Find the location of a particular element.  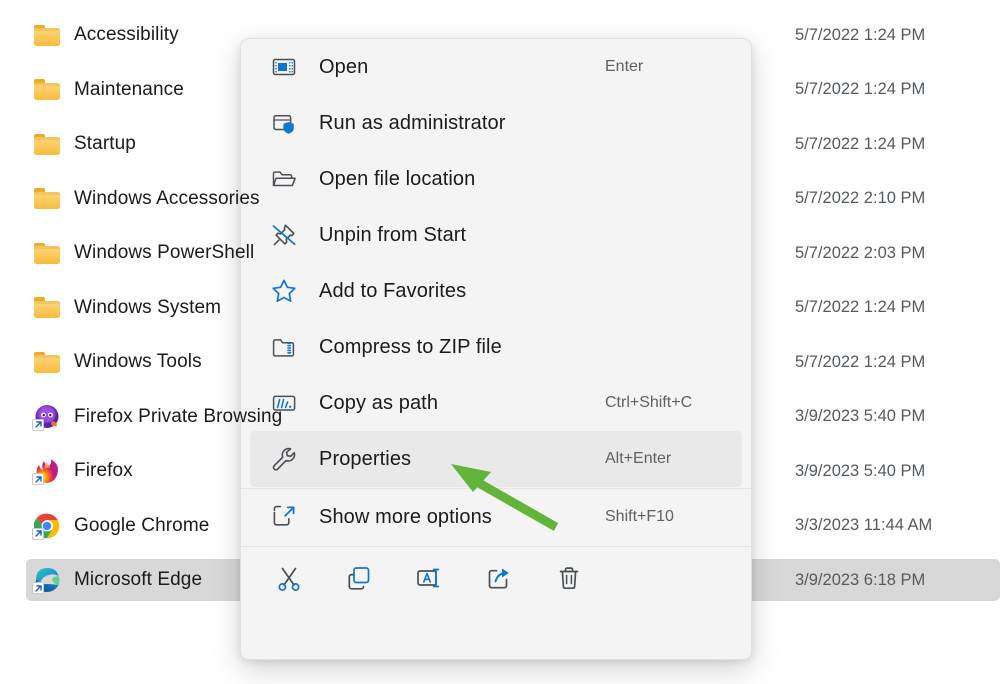

menu-item-shortcut: Alt+Enter is located at coordinates (638, 458).